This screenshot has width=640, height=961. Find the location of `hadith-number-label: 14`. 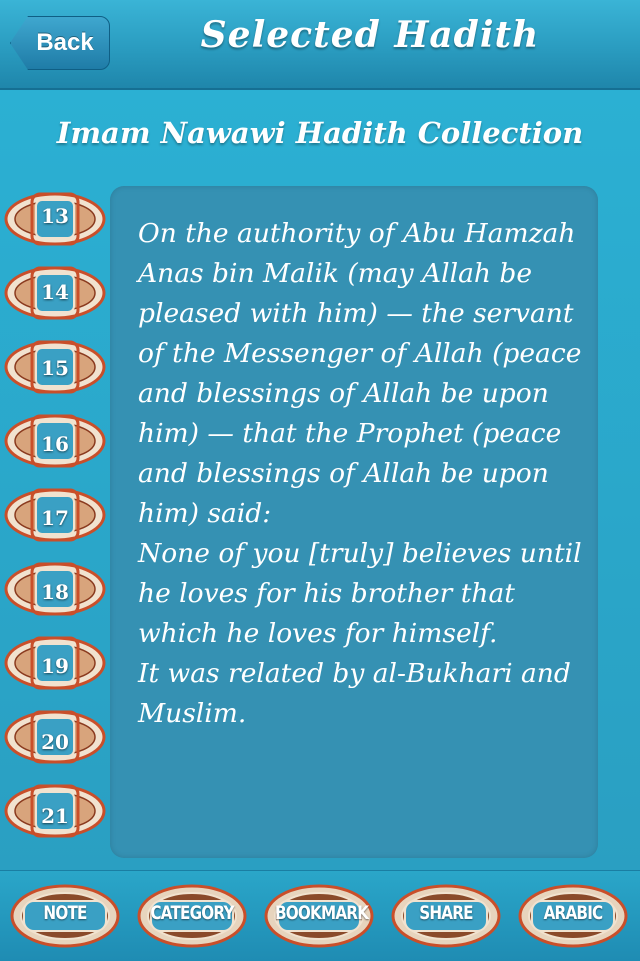

hadith-number-label: 14 is located at coordinates (55, 292).